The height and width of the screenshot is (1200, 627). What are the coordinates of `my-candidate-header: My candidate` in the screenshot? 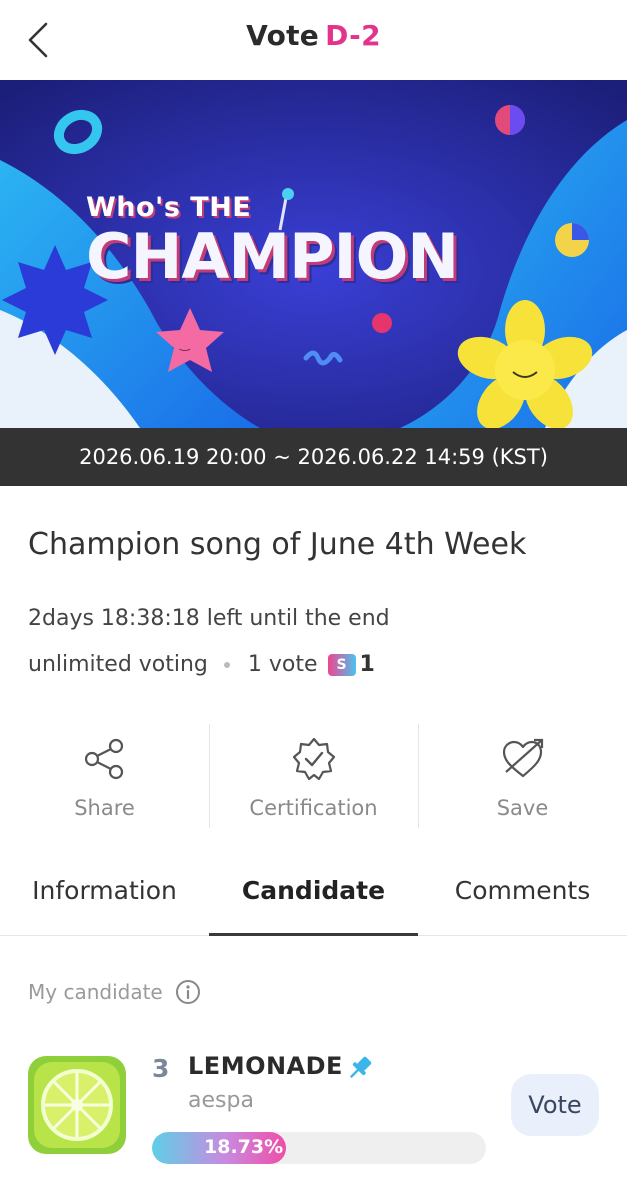 It's located at (114, 992).